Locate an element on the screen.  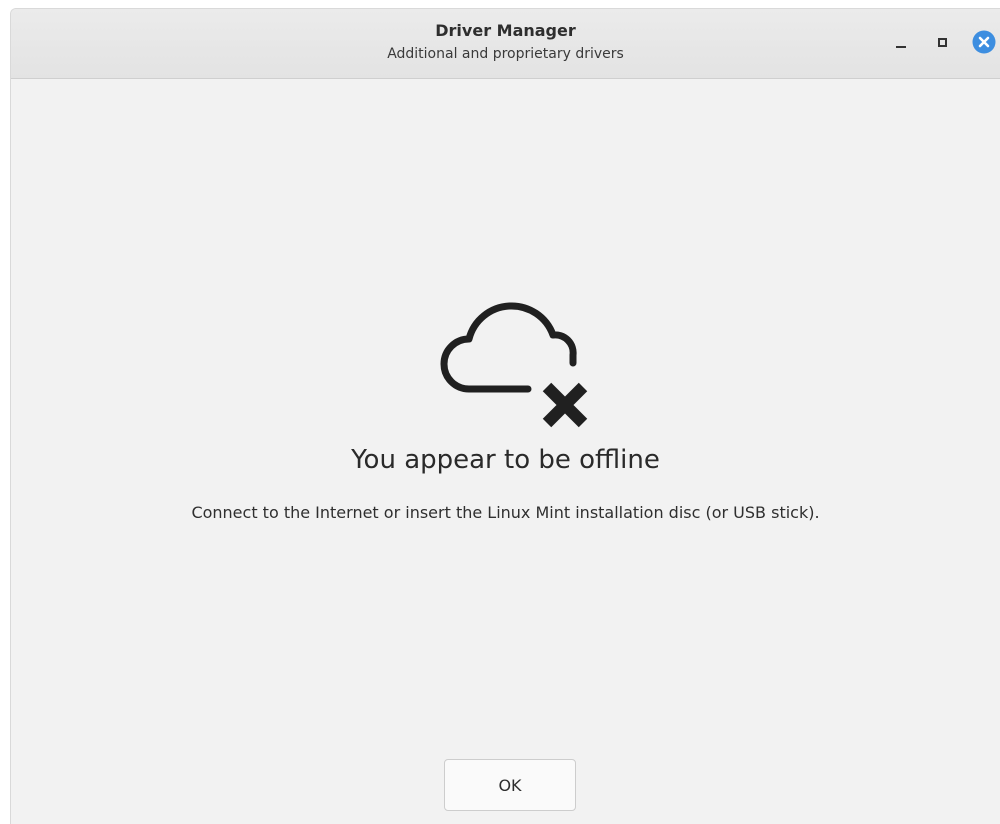
minimize-icon is located at coordinates (901, 47).